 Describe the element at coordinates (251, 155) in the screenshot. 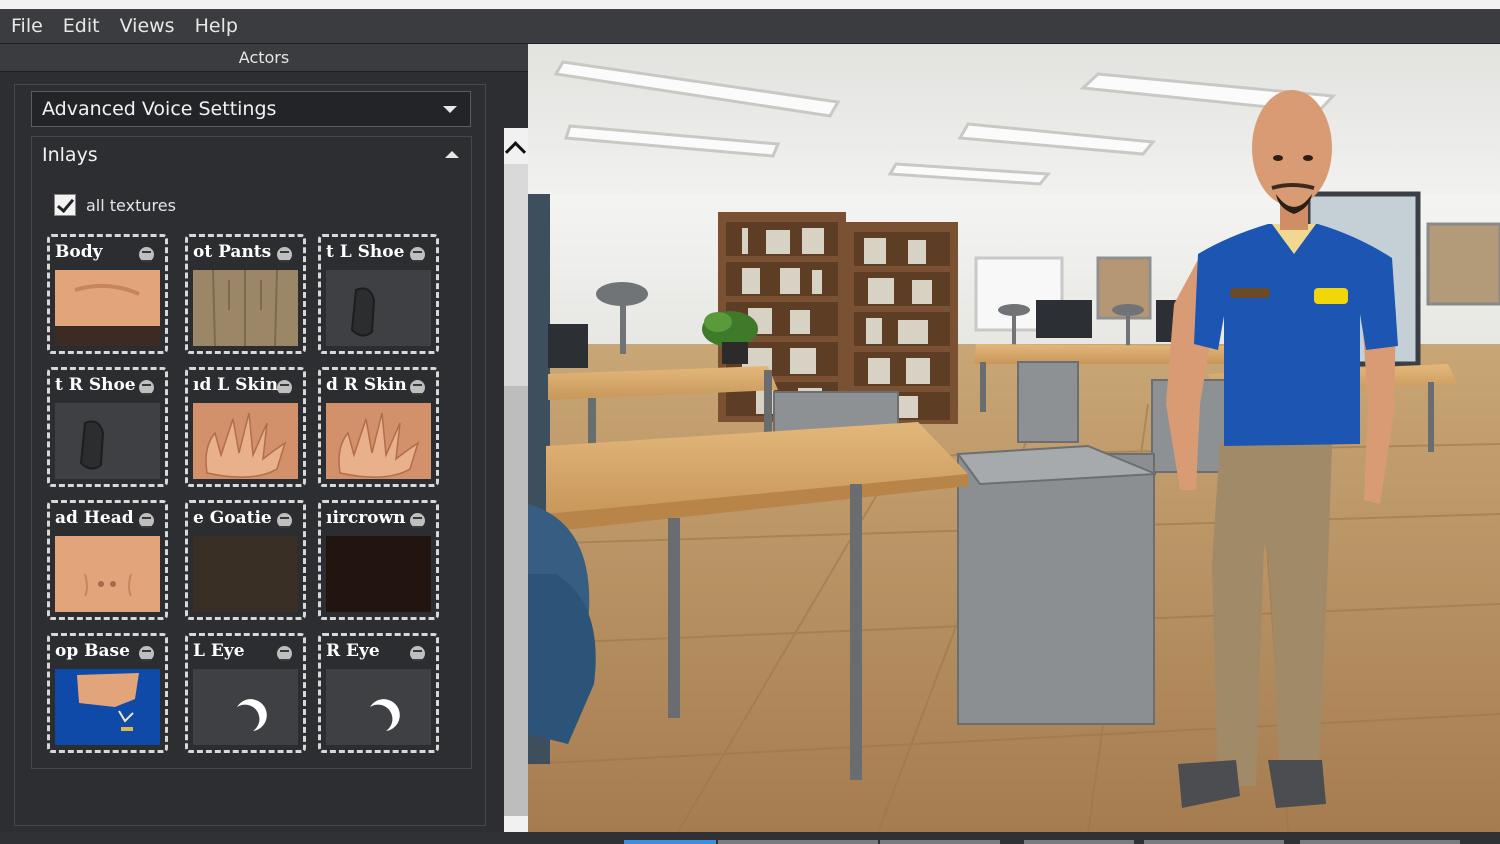

I see `inlays-header: Inlays` at that location.